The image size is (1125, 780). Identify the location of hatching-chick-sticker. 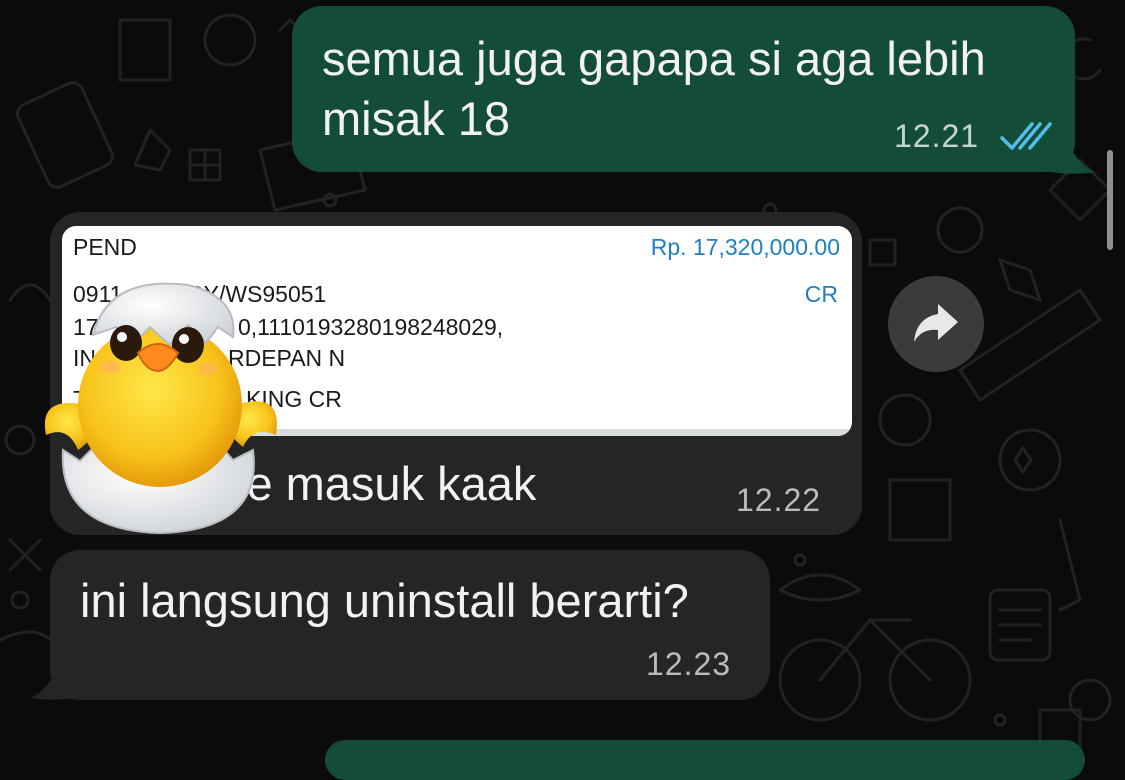
(160, 408).